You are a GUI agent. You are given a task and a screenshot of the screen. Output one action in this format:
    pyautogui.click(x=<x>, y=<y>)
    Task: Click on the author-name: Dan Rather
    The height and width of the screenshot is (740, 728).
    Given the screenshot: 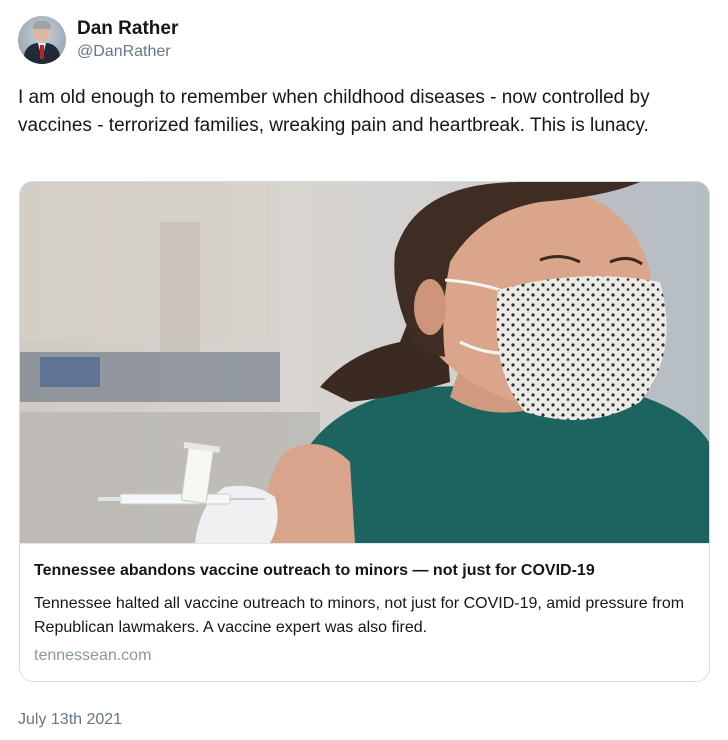 What is the action you would take?
    pyautogui.click(x=127, y=29)
    